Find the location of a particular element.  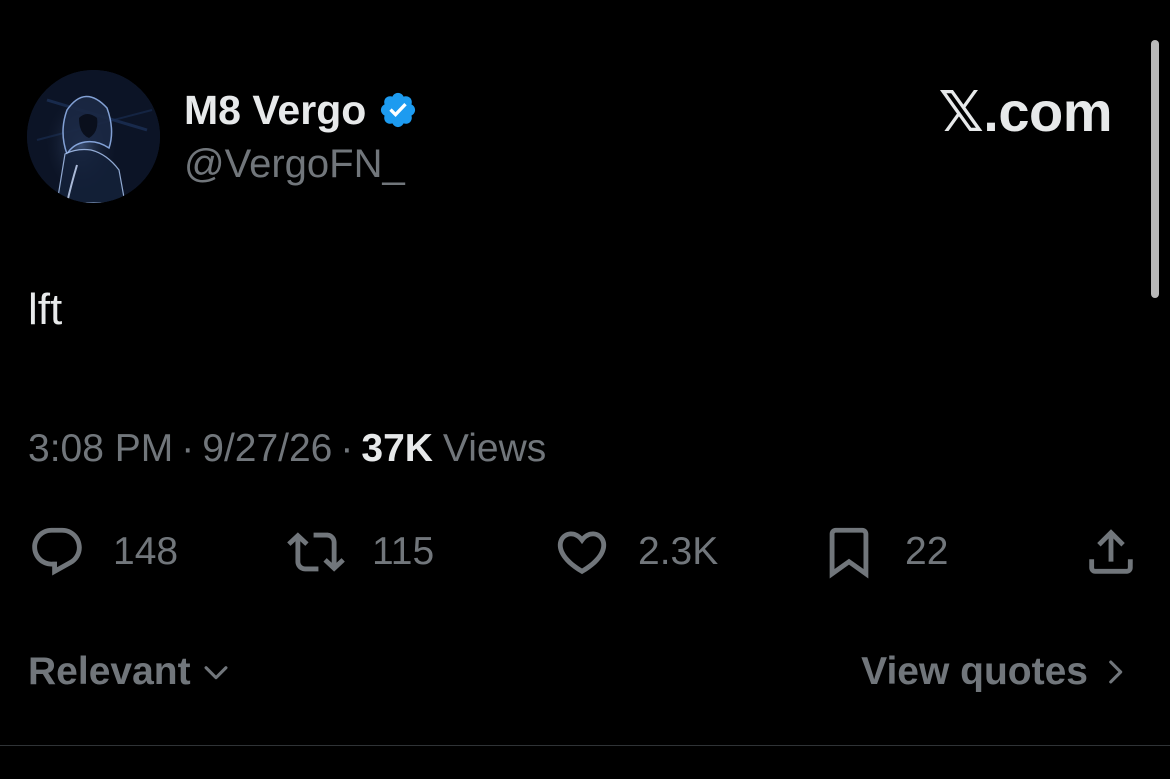

reply-button: 148 is located at coordinates (103, 552).